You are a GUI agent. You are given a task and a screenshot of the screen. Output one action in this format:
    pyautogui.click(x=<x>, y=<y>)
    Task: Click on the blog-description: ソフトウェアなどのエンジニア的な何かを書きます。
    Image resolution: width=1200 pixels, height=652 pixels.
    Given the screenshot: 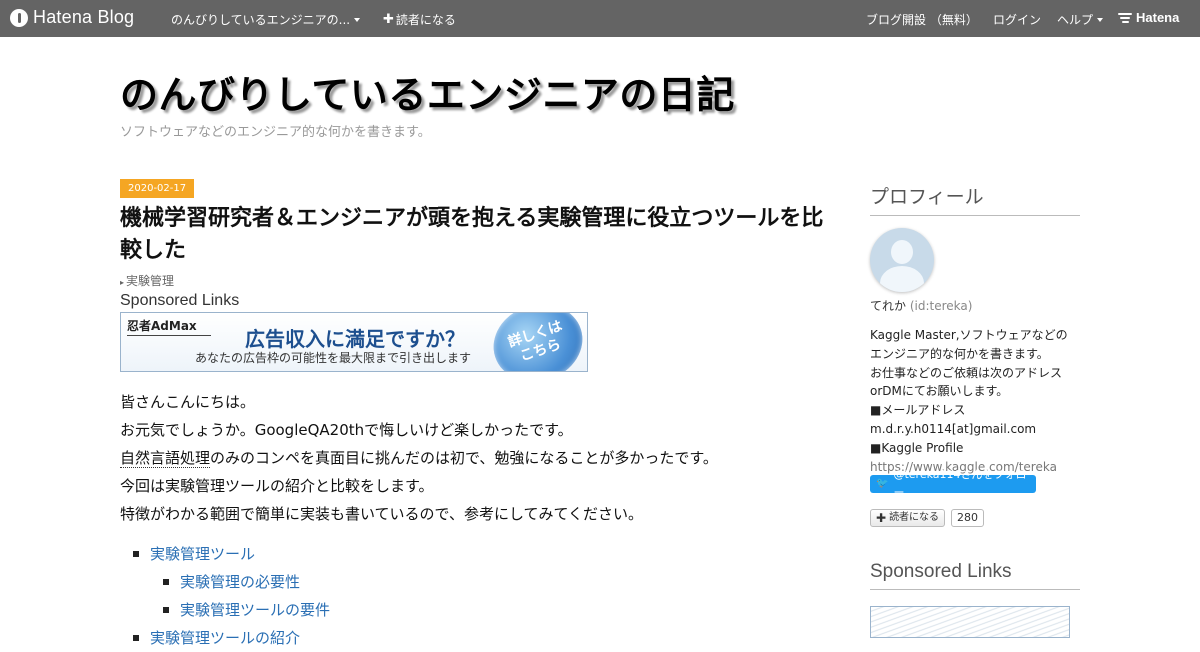 What is the action you would take?
    pyautogui.click(x=275, y=132)
    